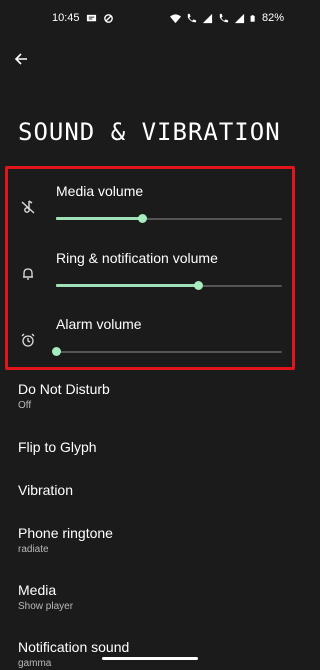 This screenshot has width=320, height=670. I want to click on media-item: Media Show player, so click(153, 597).